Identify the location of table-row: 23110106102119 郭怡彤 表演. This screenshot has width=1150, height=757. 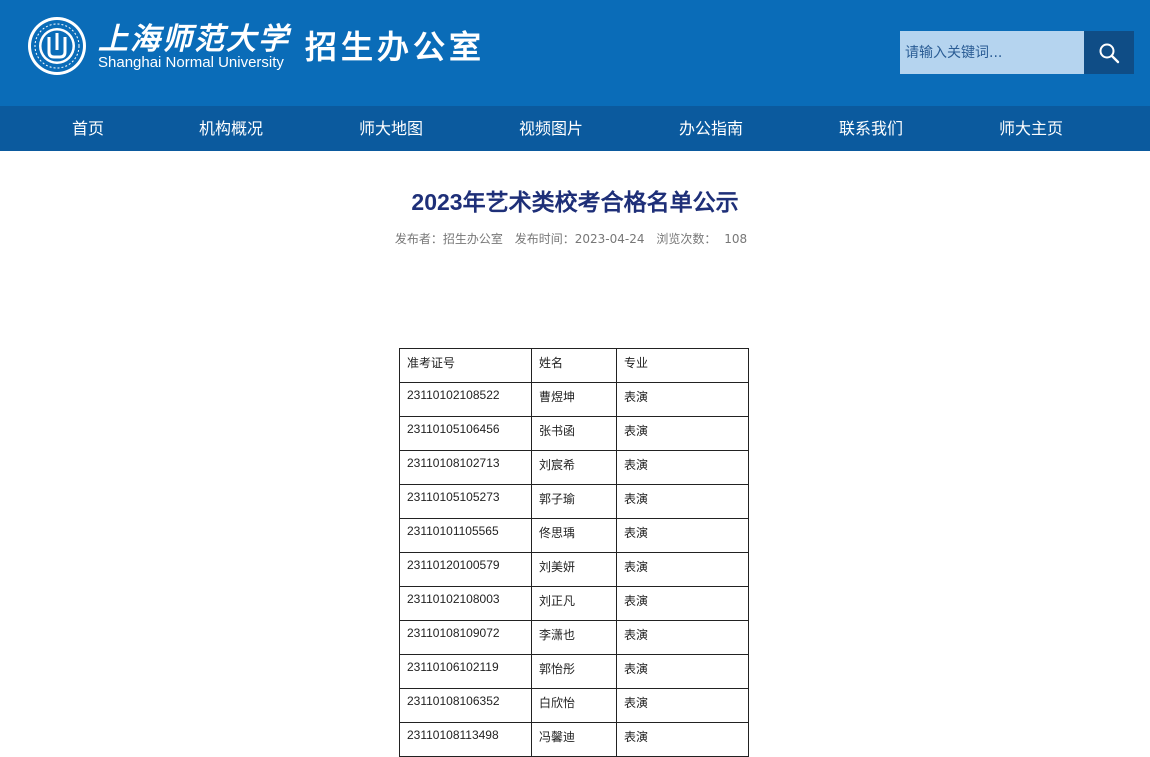
(574, 671).